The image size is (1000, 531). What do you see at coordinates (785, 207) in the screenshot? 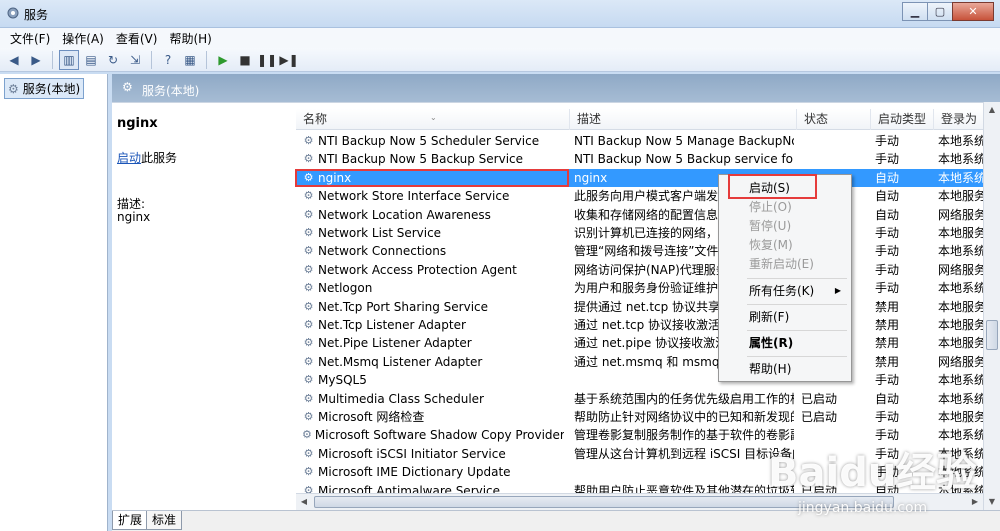
I see `menu-item-stop: 停止(O)` at bounding box center [785, 207].